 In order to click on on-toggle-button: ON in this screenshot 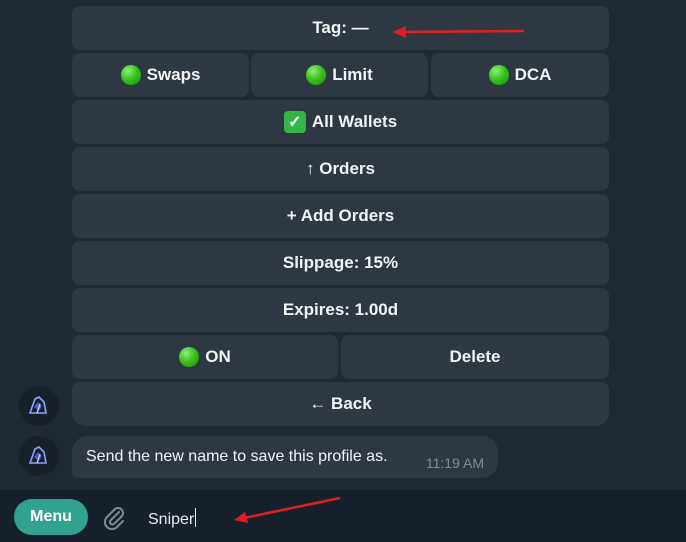, I will do `click(205, 357)`.